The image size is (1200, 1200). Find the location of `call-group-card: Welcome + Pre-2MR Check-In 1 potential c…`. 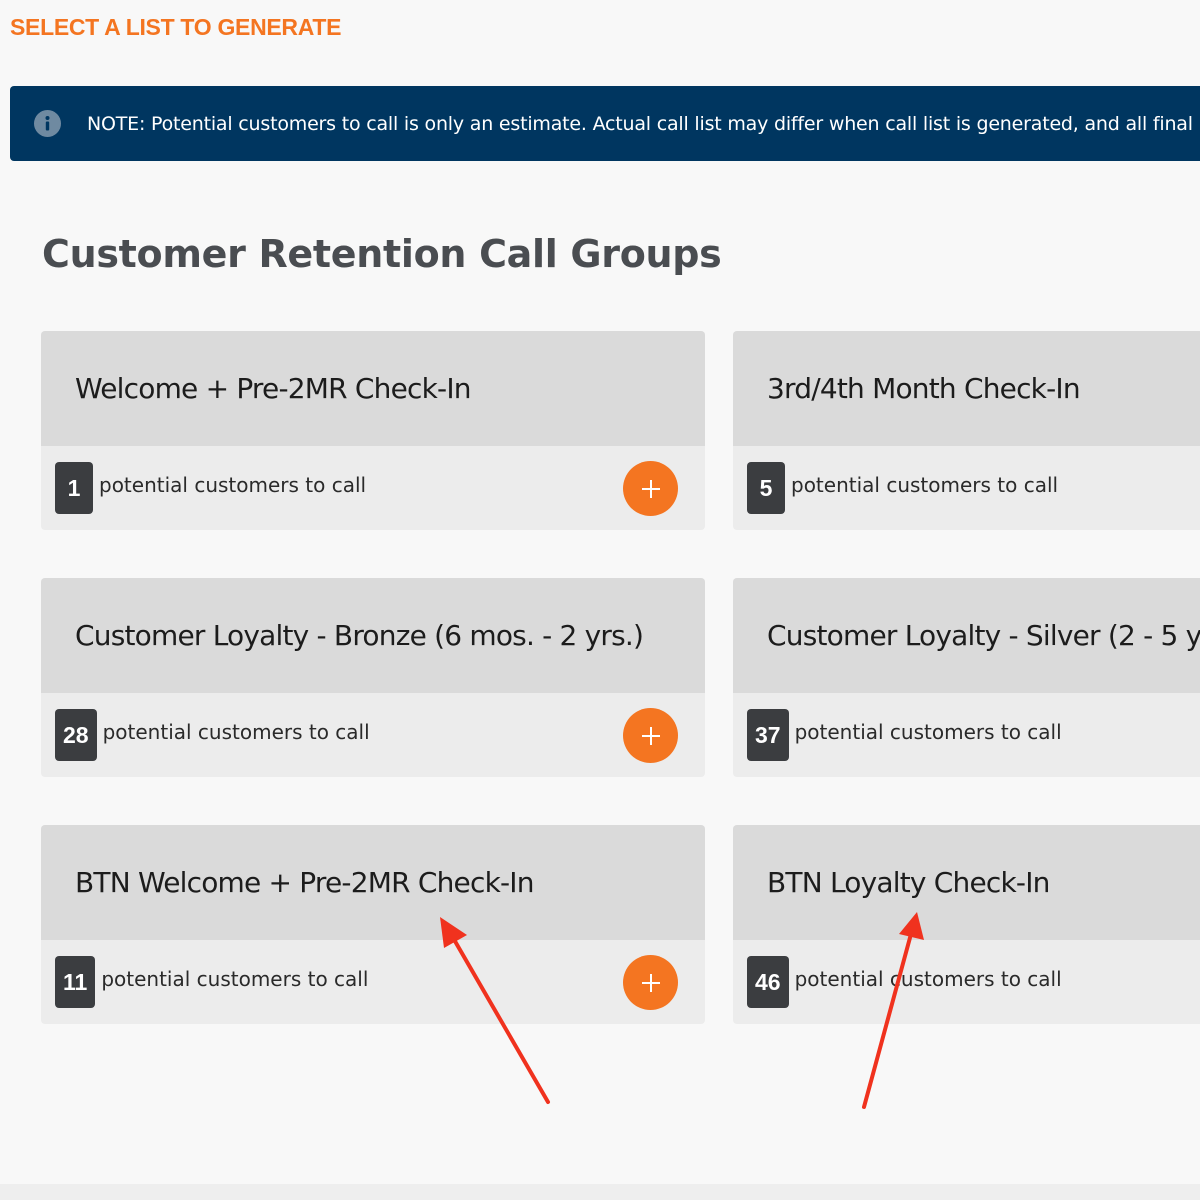

call-group-card: Welcome + Pre-2MR Check-In 1 potential c… is located at coordinates (373, 430).